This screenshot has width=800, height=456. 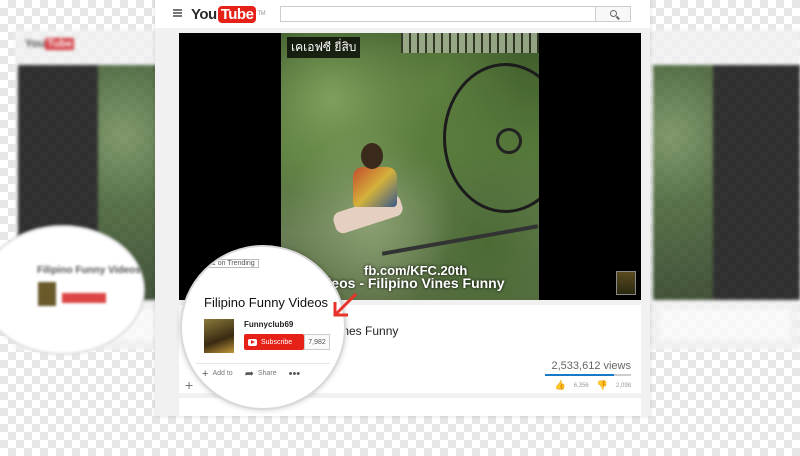 What do you see at coordinates (219, 336) in the screenshot?
I see `channel-avatar` at bounding box center [219, 336].